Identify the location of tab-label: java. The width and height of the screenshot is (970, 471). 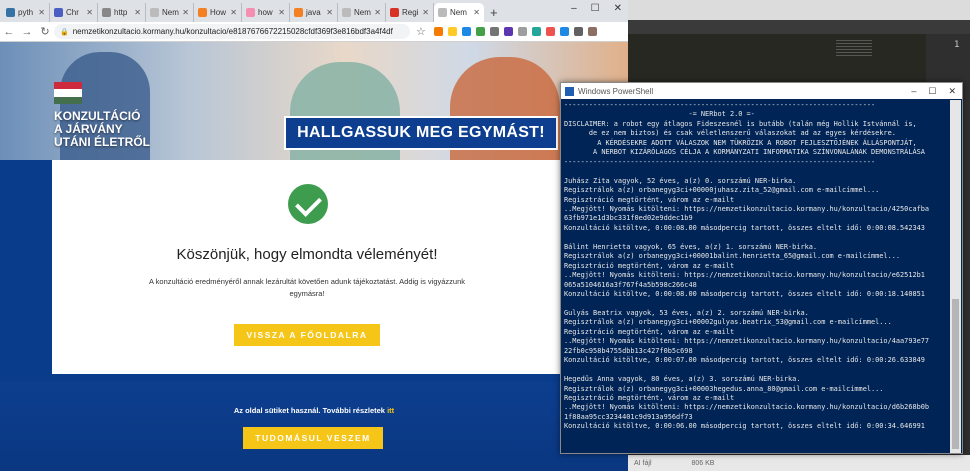
(313, 12).